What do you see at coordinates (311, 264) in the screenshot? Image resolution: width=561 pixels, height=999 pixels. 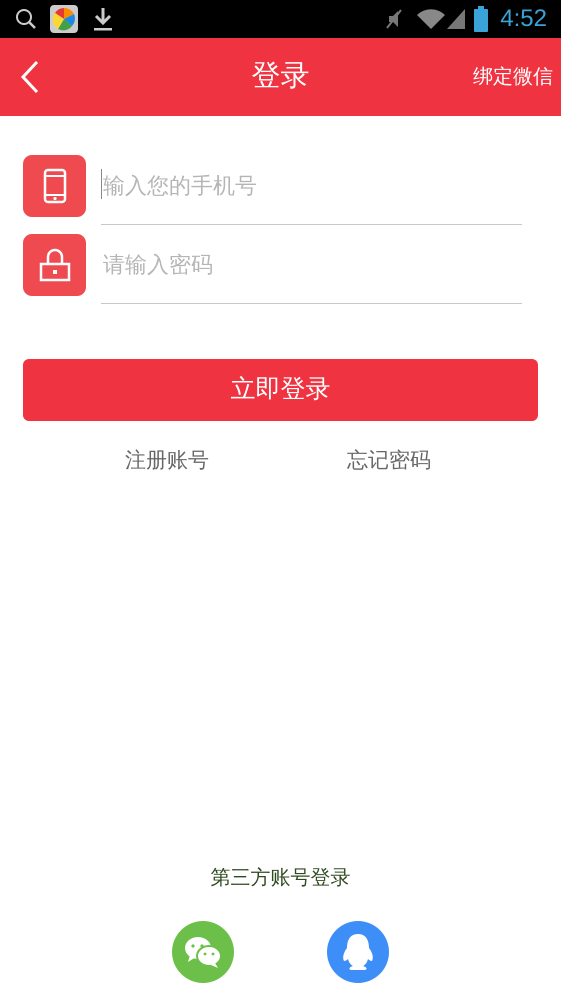 I see `password-input: 请输入密码` at bounding box center [311, 264].